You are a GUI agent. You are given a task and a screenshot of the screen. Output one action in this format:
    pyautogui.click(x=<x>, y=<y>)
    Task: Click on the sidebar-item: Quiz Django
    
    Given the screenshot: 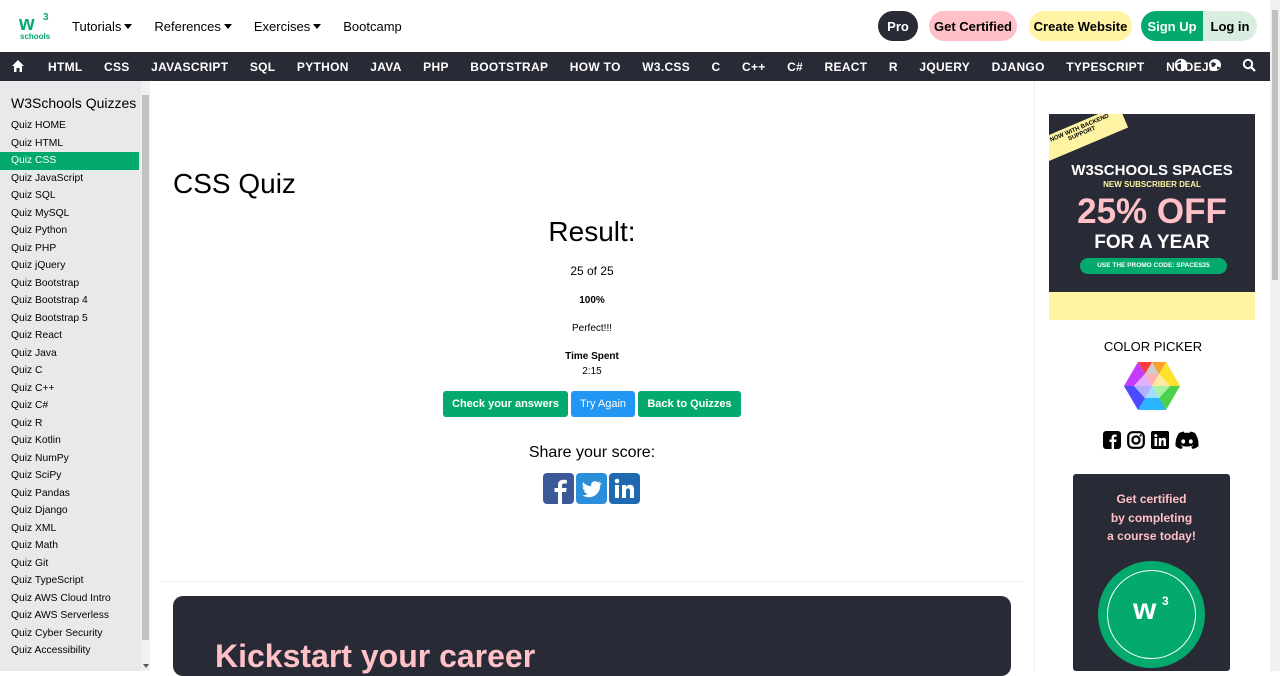 What is the action you would take?
    pyautogui.click(x=69, y=511)
    